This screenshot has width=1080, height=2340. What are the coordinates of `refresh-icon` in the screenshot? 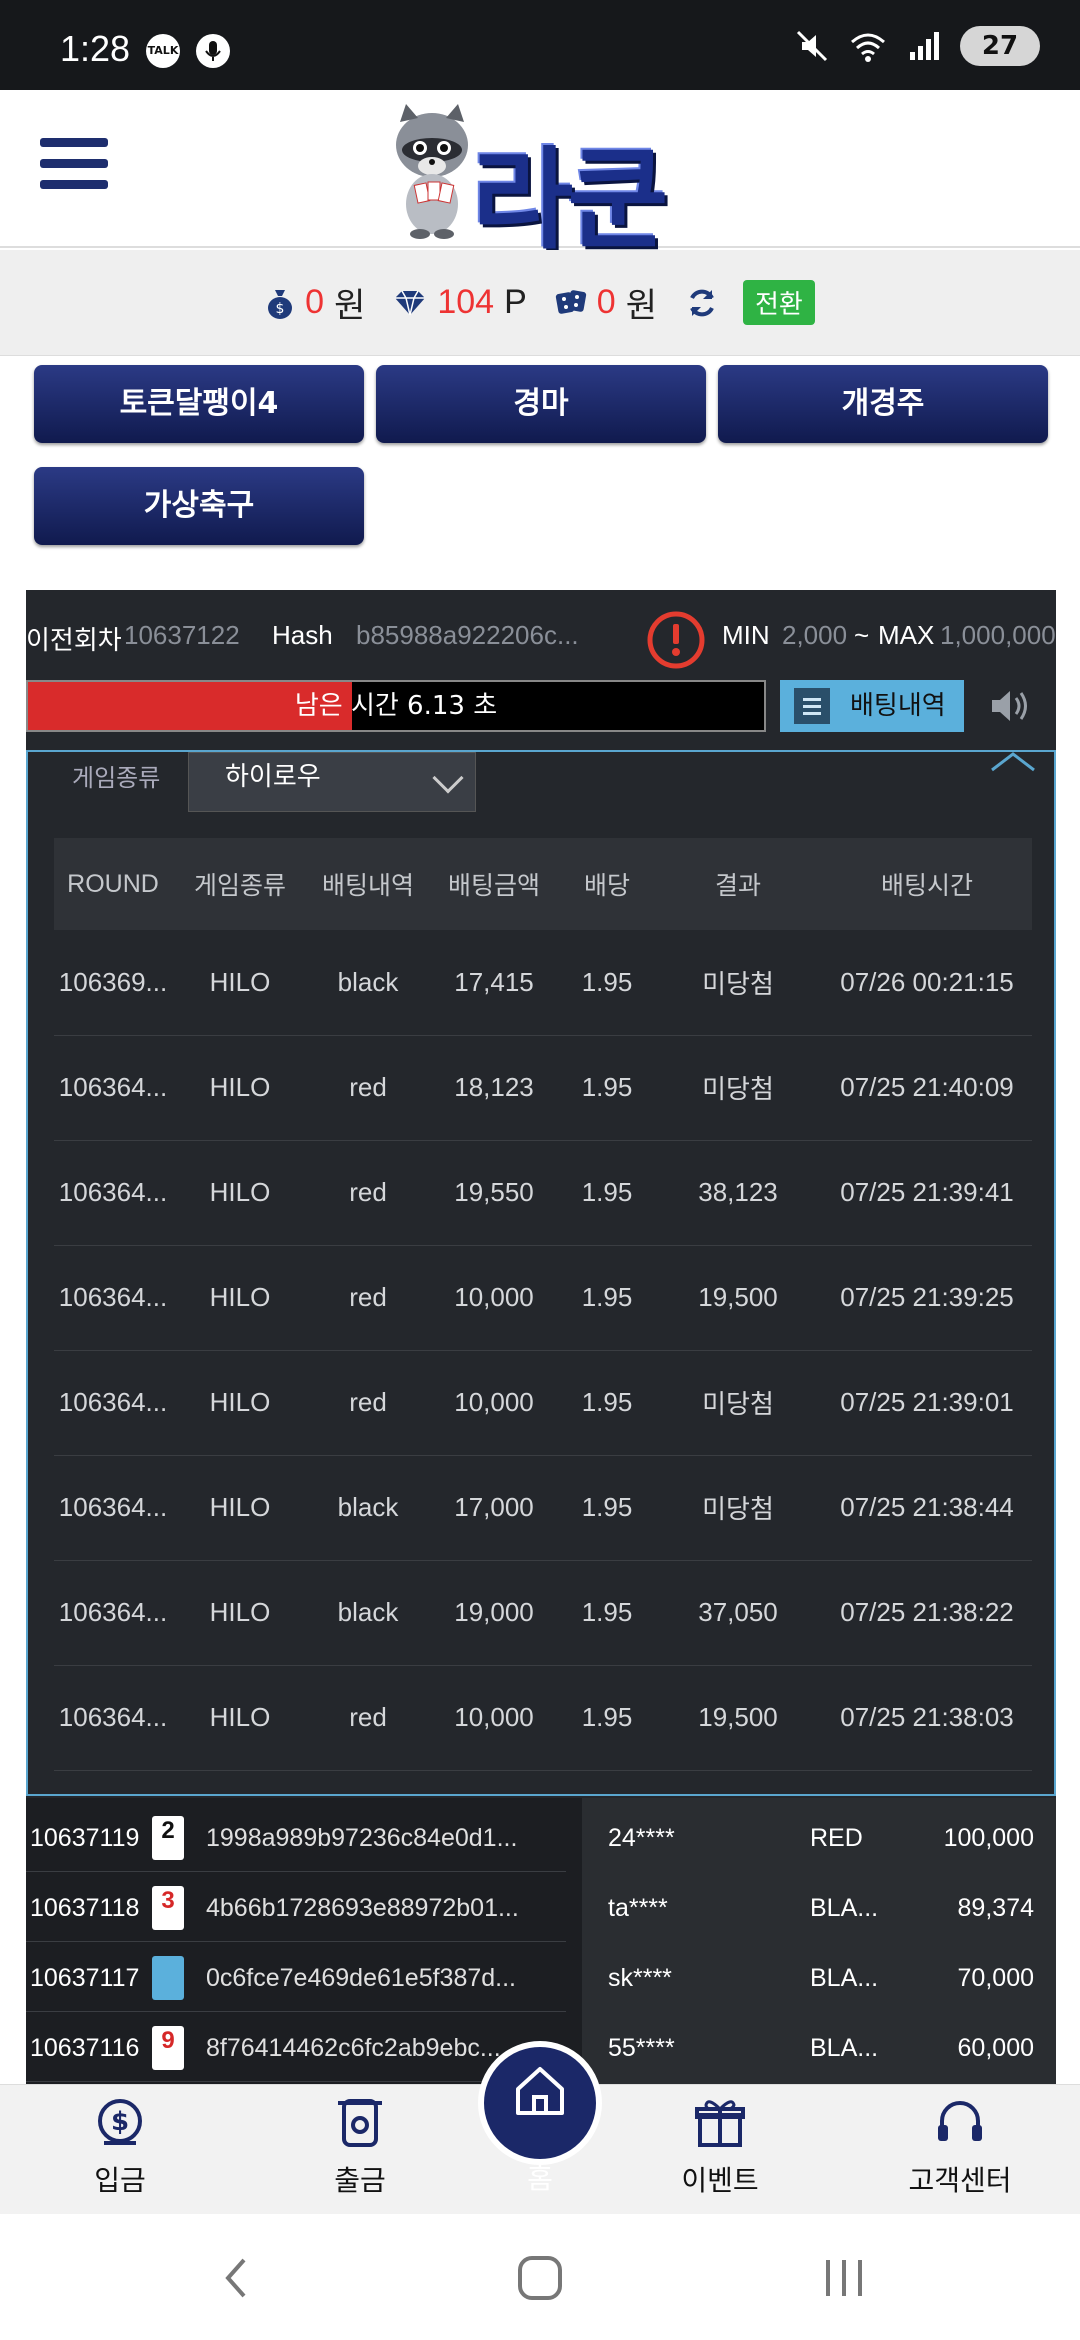 It's located at (702, 303).